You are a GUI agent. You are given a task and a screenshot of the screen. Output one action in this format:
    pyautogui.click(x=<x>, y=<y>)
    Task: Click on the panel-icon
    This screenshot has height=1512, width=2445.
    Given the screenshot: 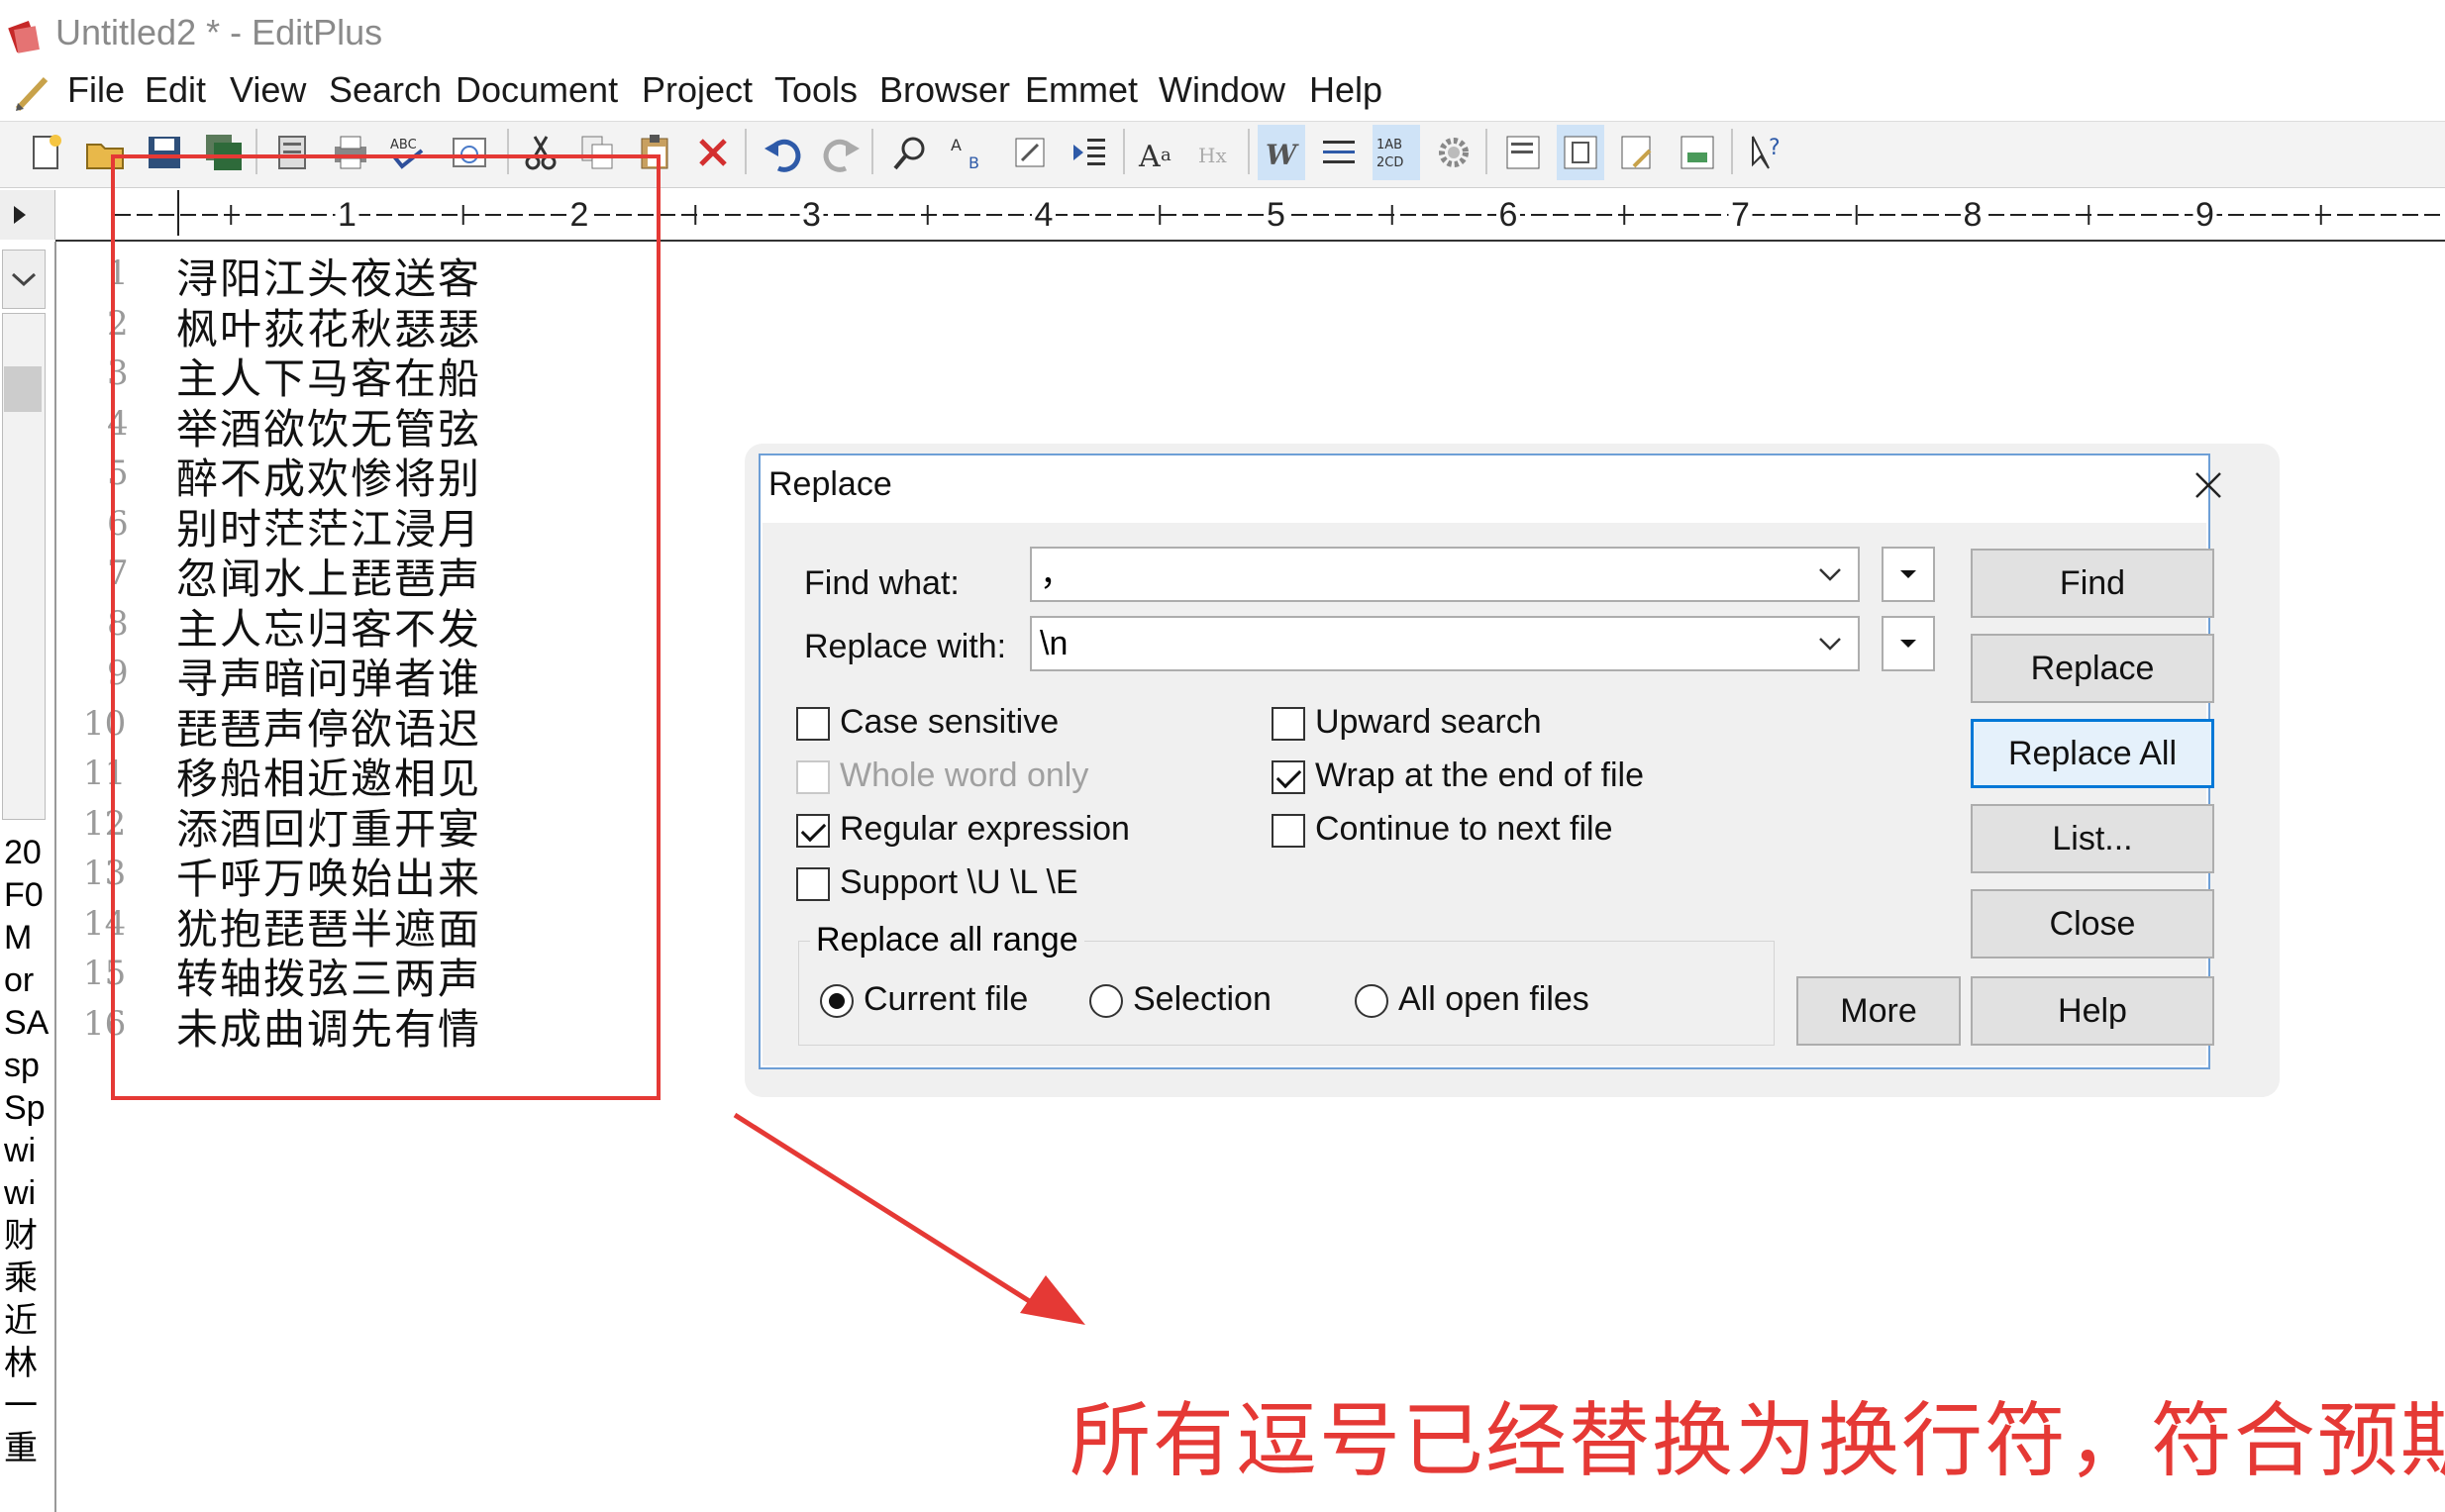 What is the action you would take?
    pyautogui.click(x=1523, y=152)
    